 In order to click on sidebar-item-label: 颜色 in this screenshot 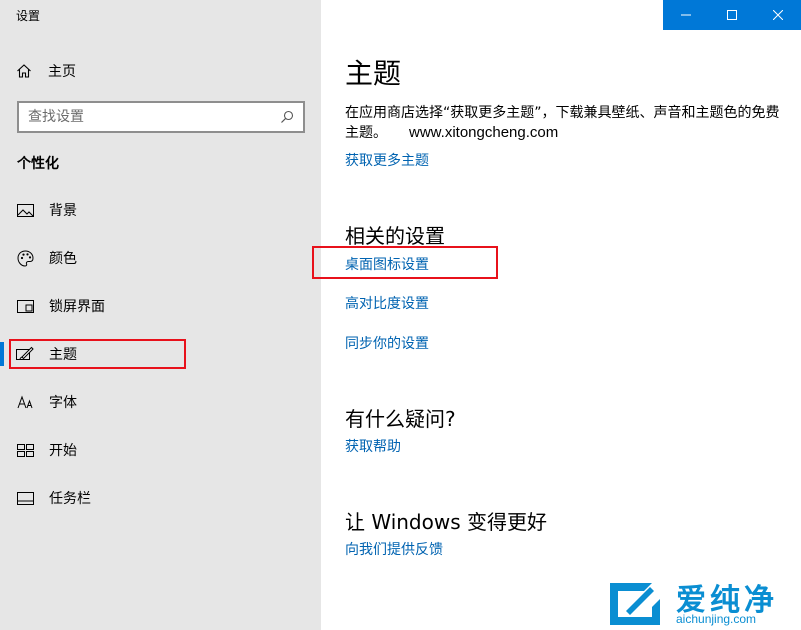, I will do `click(63, 259)`.